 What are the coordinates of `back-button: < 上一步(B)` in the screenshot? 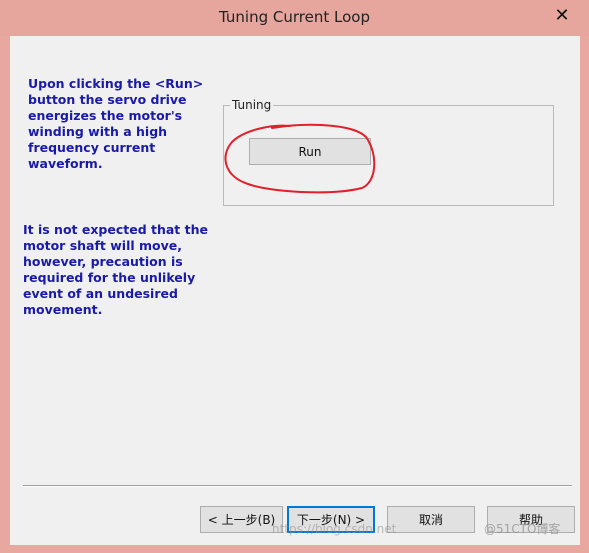 It's located at (241, 519).